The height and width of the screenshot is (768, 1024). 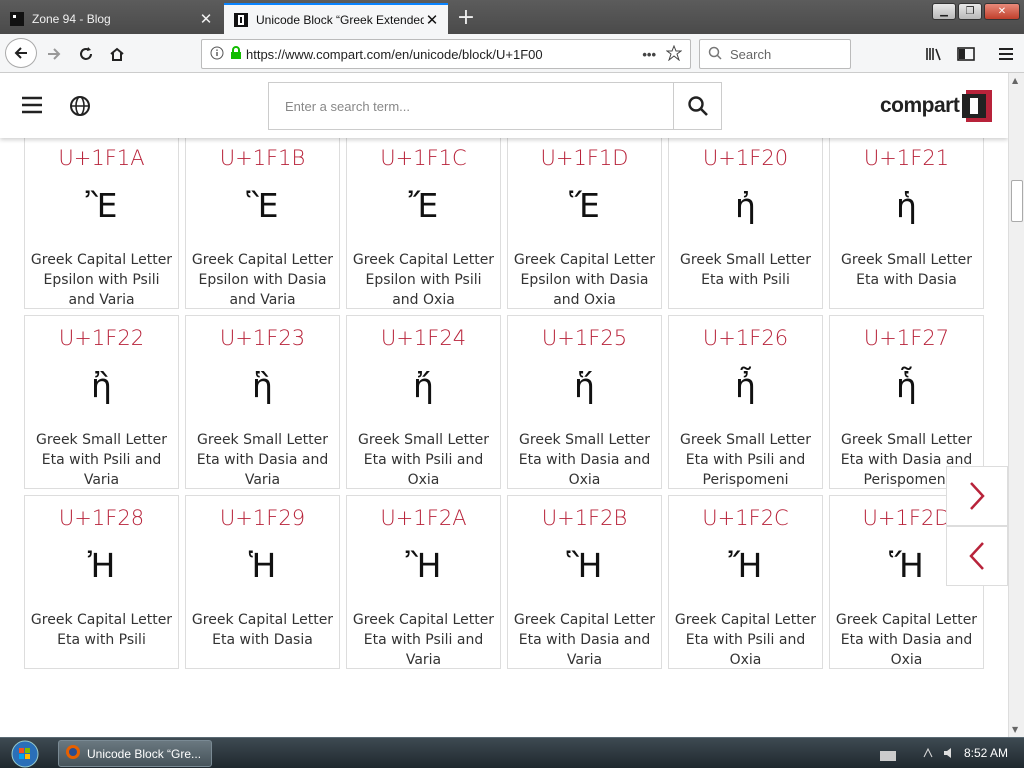 What do you see at coordinates (101, 338) in the screenshot?
I see `code-point: U+1F22` at bounding box center [101, 338].